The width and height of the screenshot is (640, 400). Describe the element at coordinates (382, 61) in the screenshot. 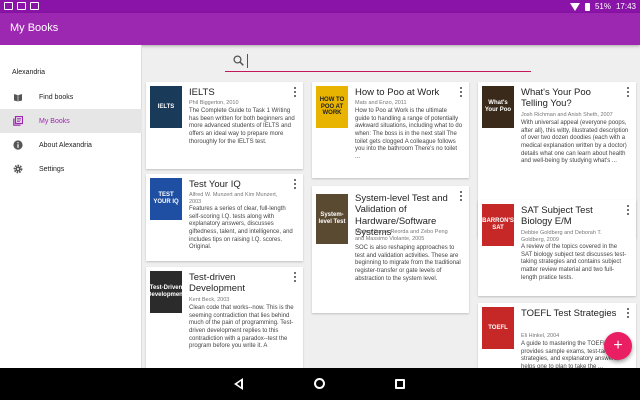

I see `search-input` at that location.